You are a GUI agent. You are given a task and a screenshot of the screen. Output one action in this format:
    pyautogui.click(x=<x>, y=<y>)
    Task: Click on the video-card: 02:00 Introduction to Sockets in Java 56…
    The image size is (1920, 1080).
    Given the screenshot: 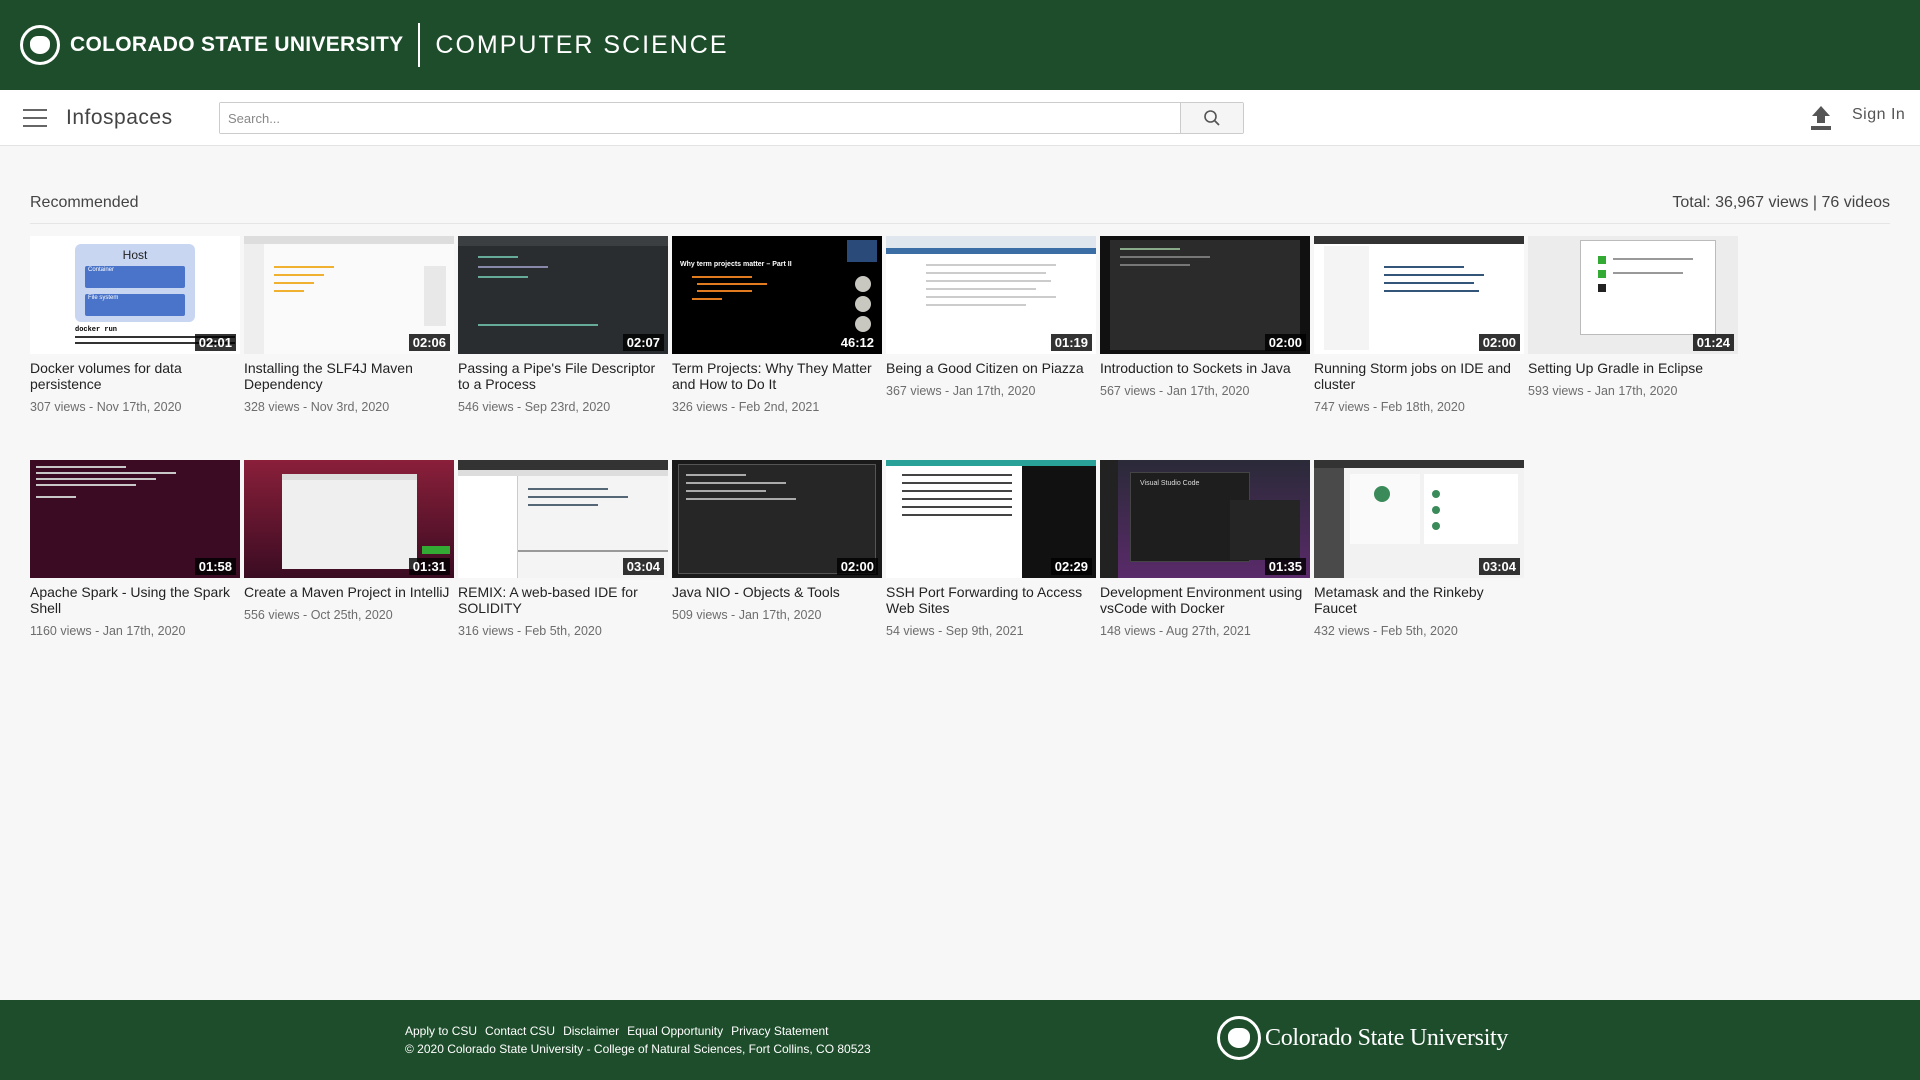 What is the action you would take?
    pyautogui.click(x=1205, y=317)
    